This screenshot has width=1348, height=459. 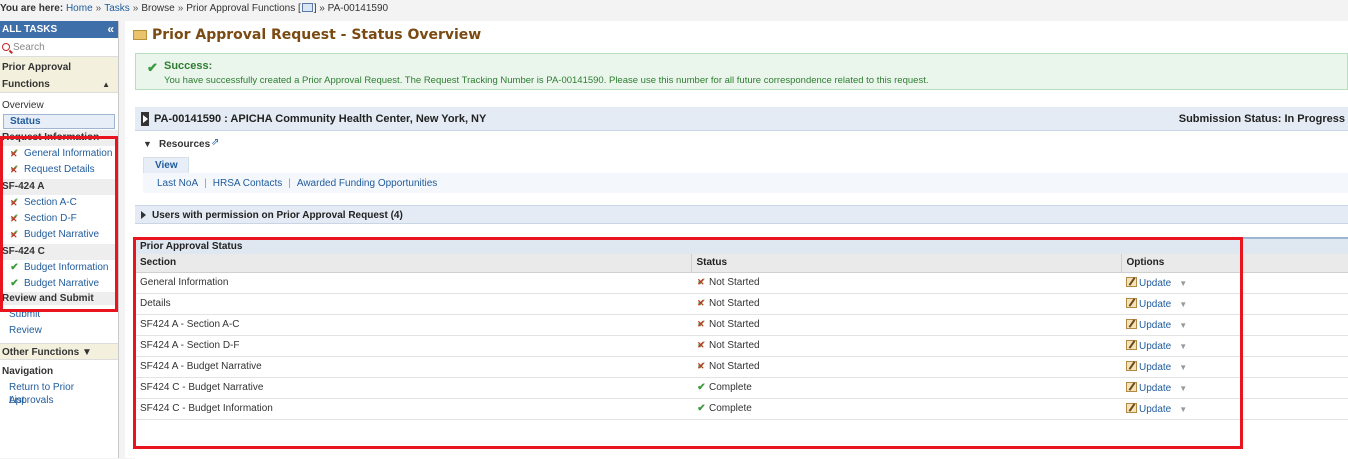 I want to click on sidebar-item-budget-information: ✔ Budget Information, so click(x=59, y=268).